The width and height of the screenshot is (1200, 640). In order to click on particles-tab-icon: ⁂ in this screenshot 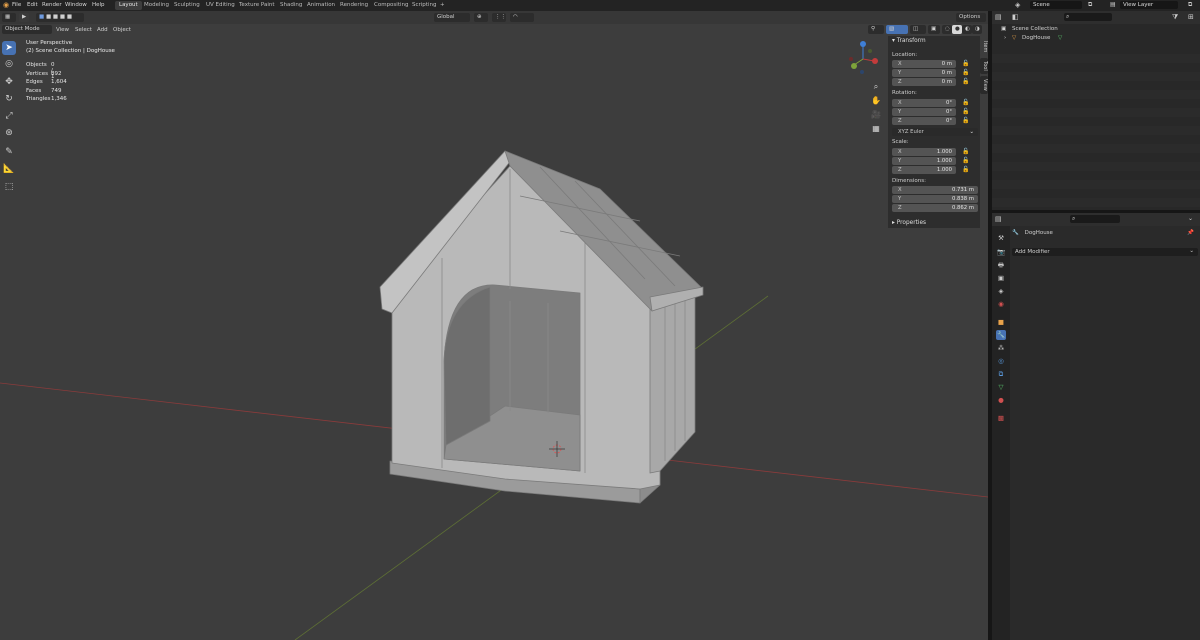, I will do `click(1001, 348)`.